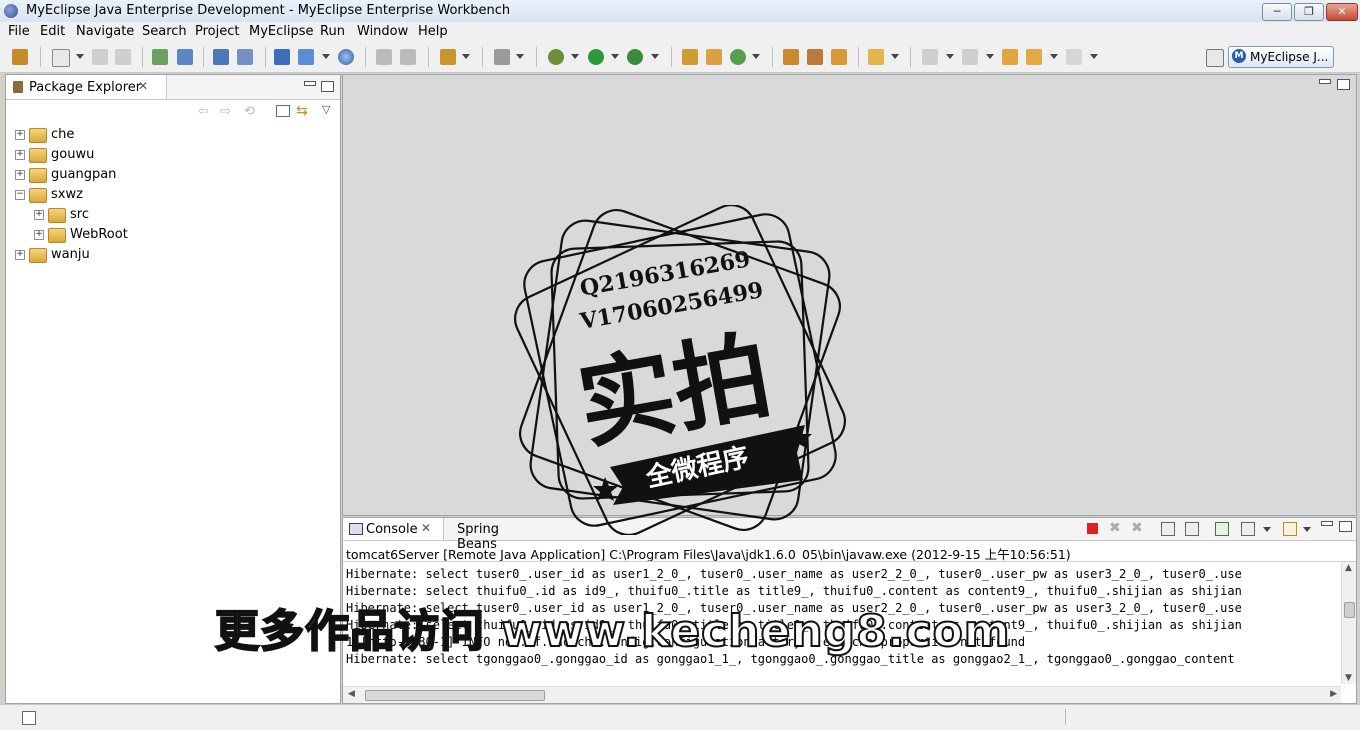 The width and height of the screenshot is (1360, 730). Describe the element at coordinates (143, 86) in the screenshot. I see `close-tab-icon: ✕` at that location.